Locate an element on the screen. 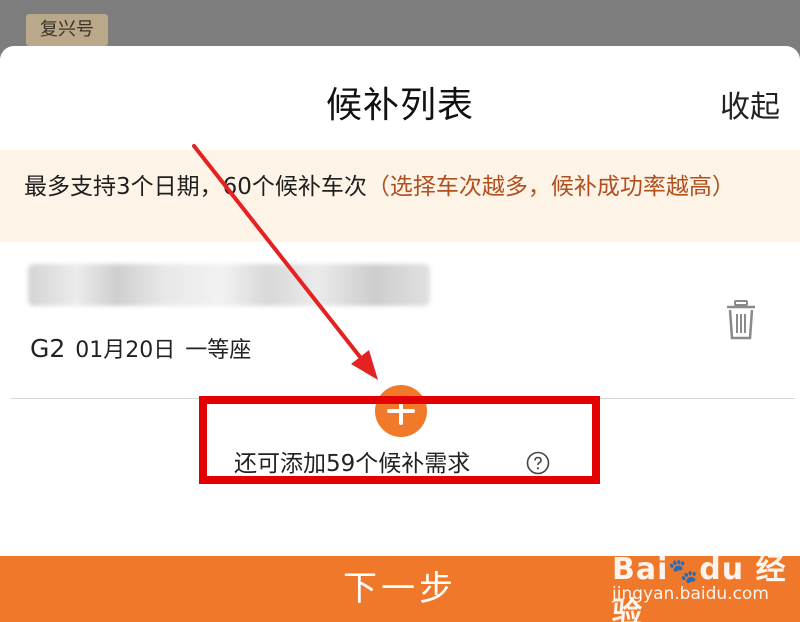  plus-icon is located at coordinates (401, 411).